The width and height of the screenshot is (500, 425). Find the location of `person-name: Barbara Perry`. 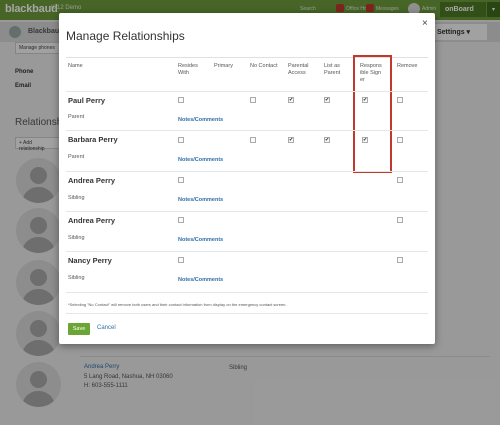

person-name: Barbara Perry is located at coordinates (93, 139).